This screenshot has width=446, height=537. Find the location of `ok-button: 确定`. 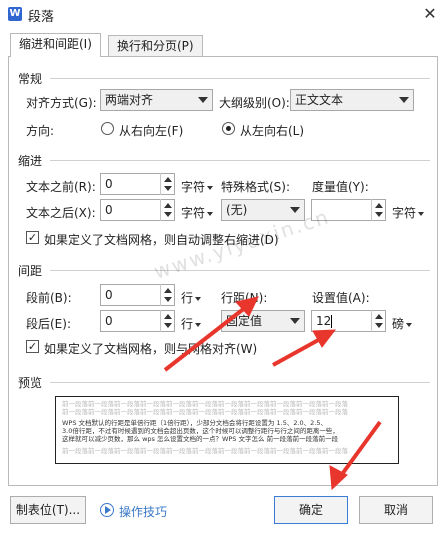

ok-button: 确定 is located at coordinates (311, 510).